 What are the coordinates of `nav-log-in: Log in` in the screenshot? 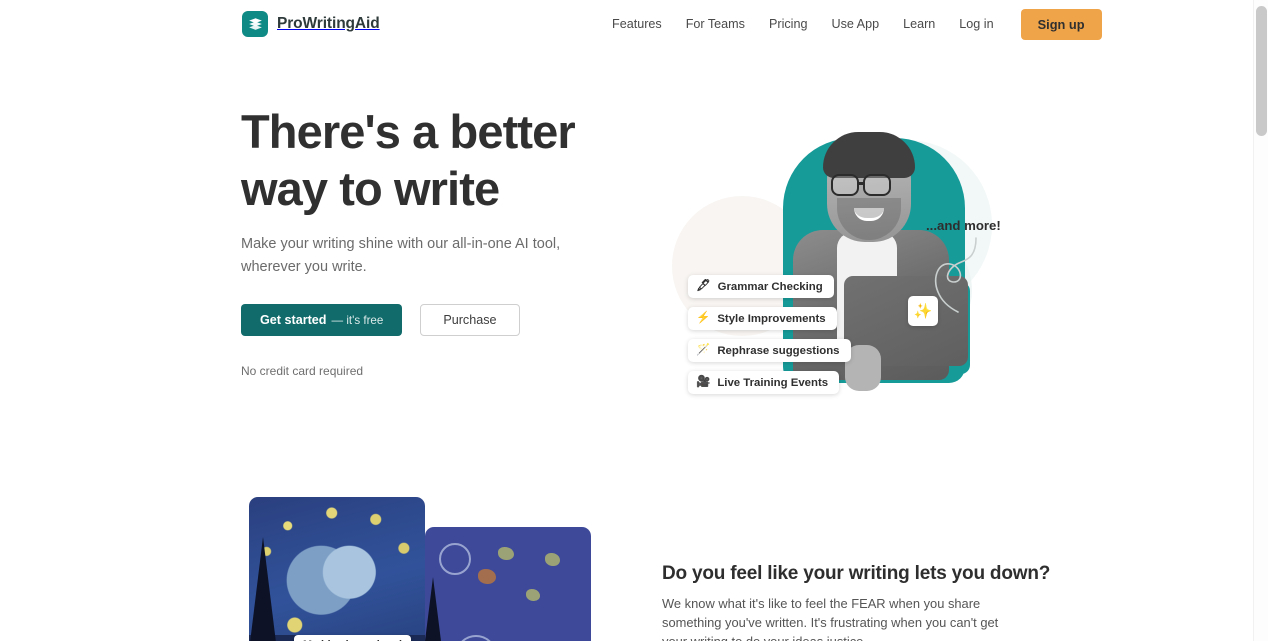 It's located at (976, 24).